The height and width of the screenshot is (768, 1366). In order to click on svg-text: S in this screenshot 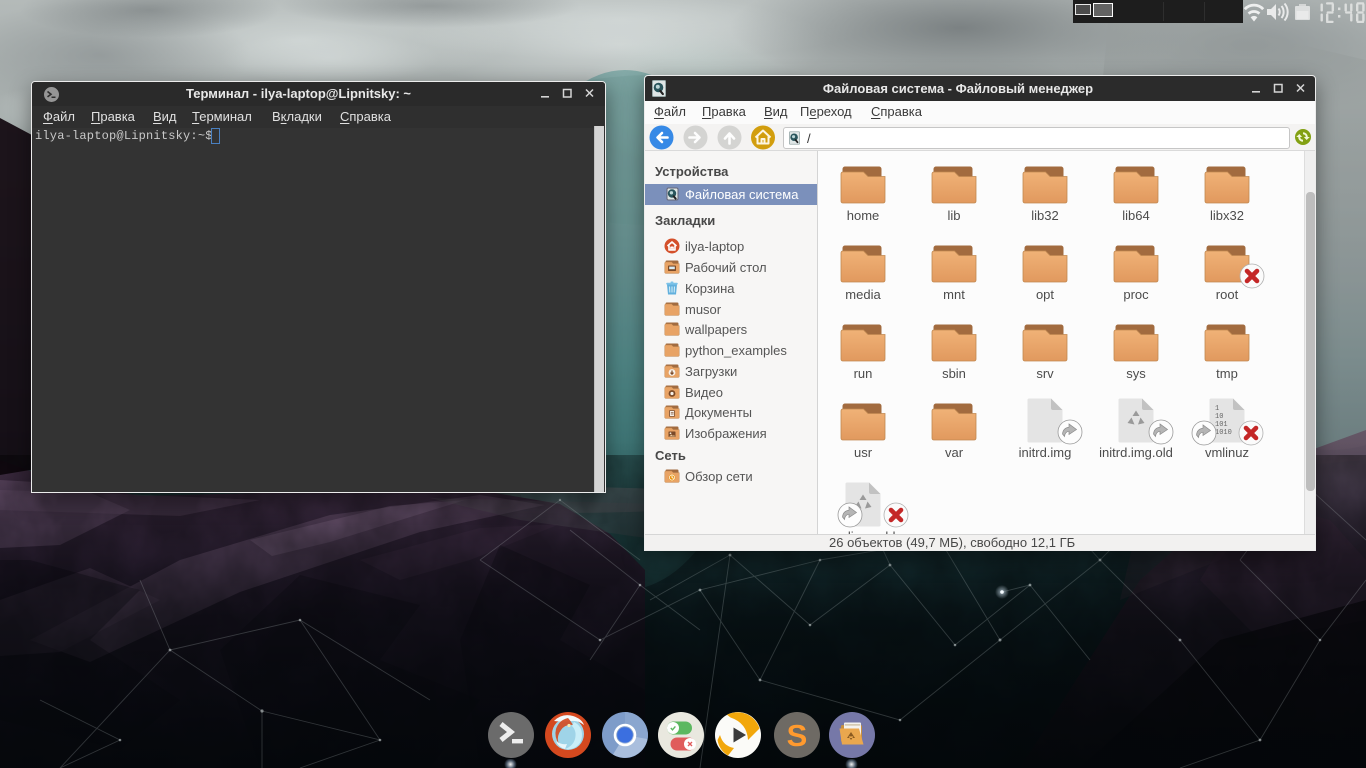, I will do `click(797, 735)`.